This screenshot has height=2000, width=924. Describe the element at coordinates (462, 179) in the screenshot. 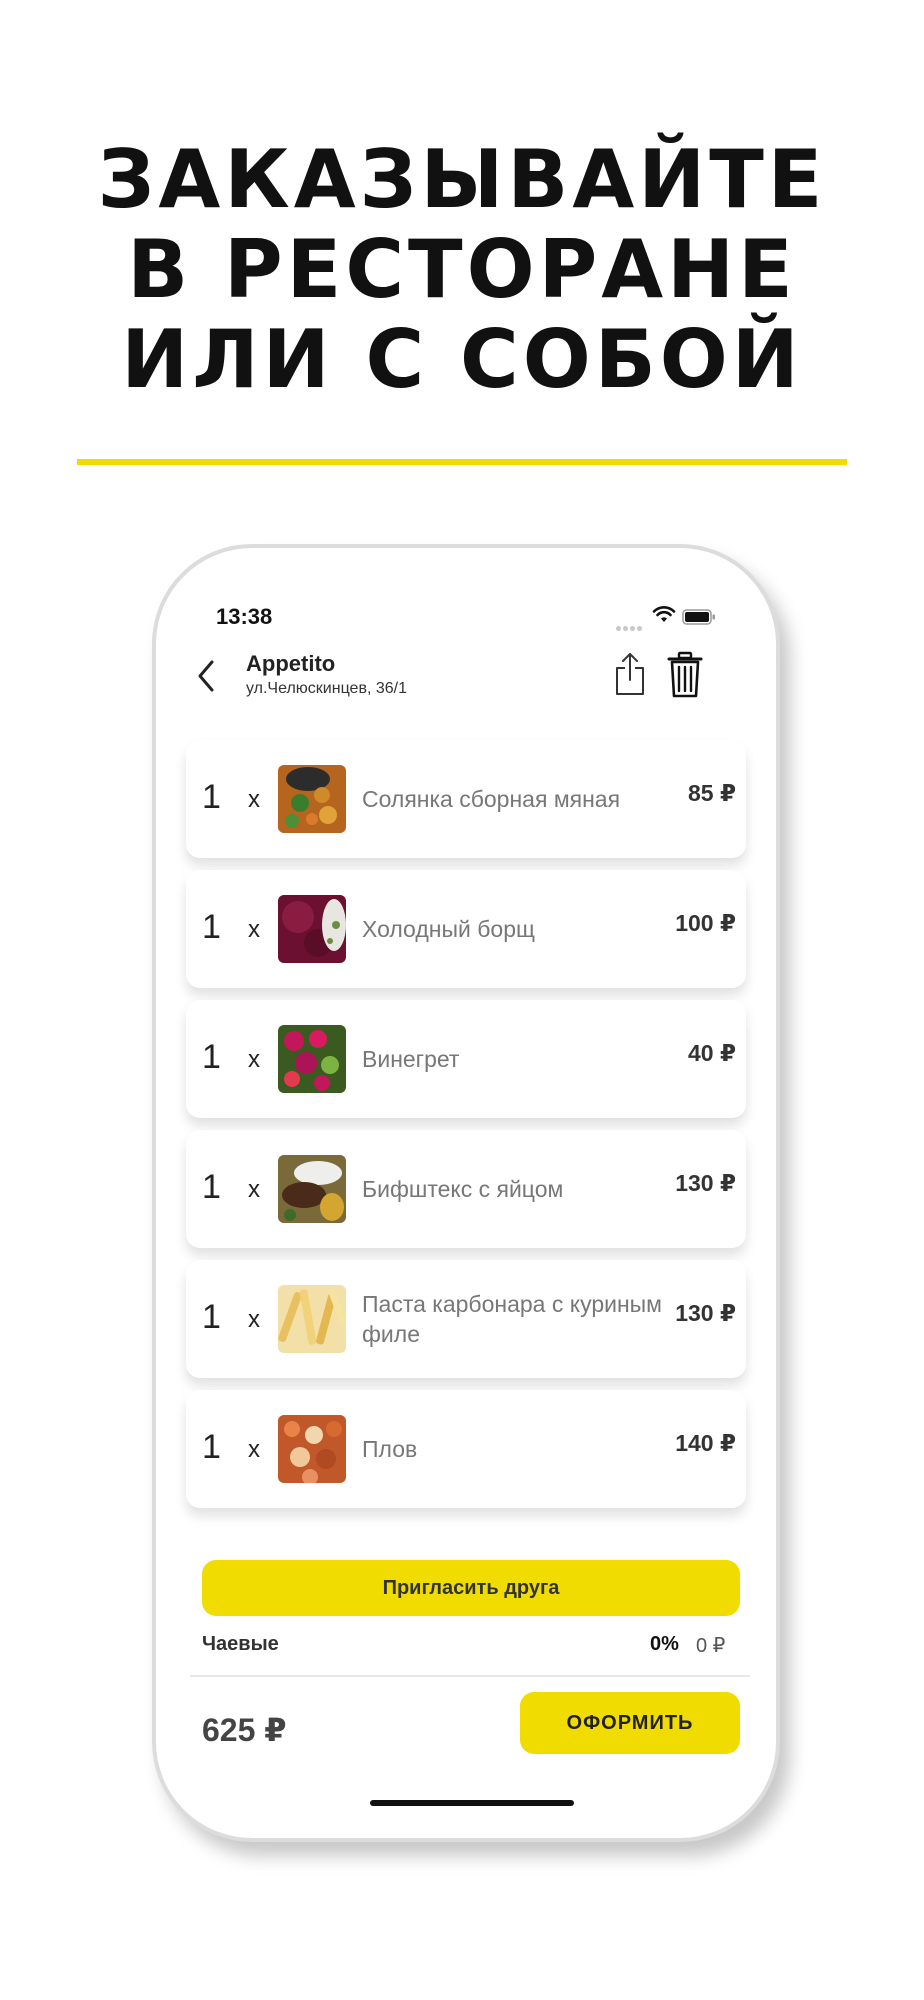

I see `headline-line-1: ЗАКАЗЫВАЙТЕ` at that location.